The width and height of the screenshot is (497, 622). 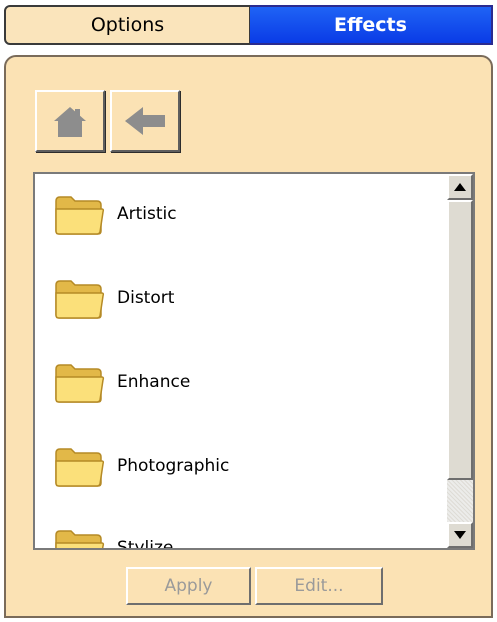 I want to click on scroll-up-button, so click(x=460, y=187).